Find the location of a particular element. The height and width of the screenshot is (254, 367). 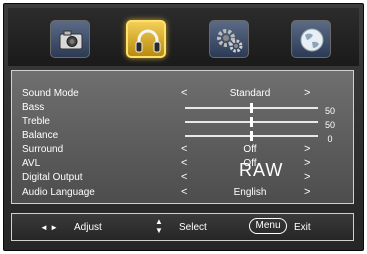

picture-icon is located at coordinates (71, 40).